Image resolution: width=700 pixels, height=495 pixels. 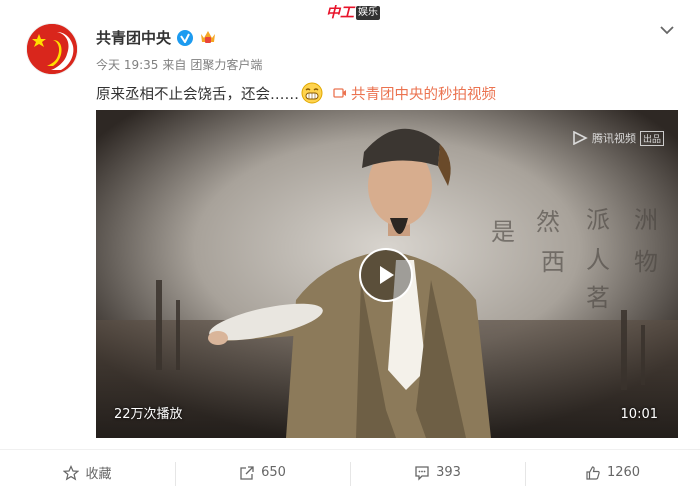 What do you see at coordinates (623, 472) in the screenshot?
I see `like-count: 1260` at bounding box center [623, 472].